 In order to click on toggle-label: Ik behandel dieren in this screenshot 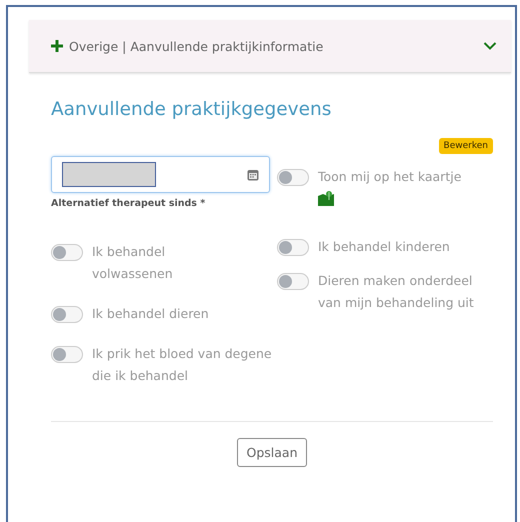, I will do `click(150, 314)`.